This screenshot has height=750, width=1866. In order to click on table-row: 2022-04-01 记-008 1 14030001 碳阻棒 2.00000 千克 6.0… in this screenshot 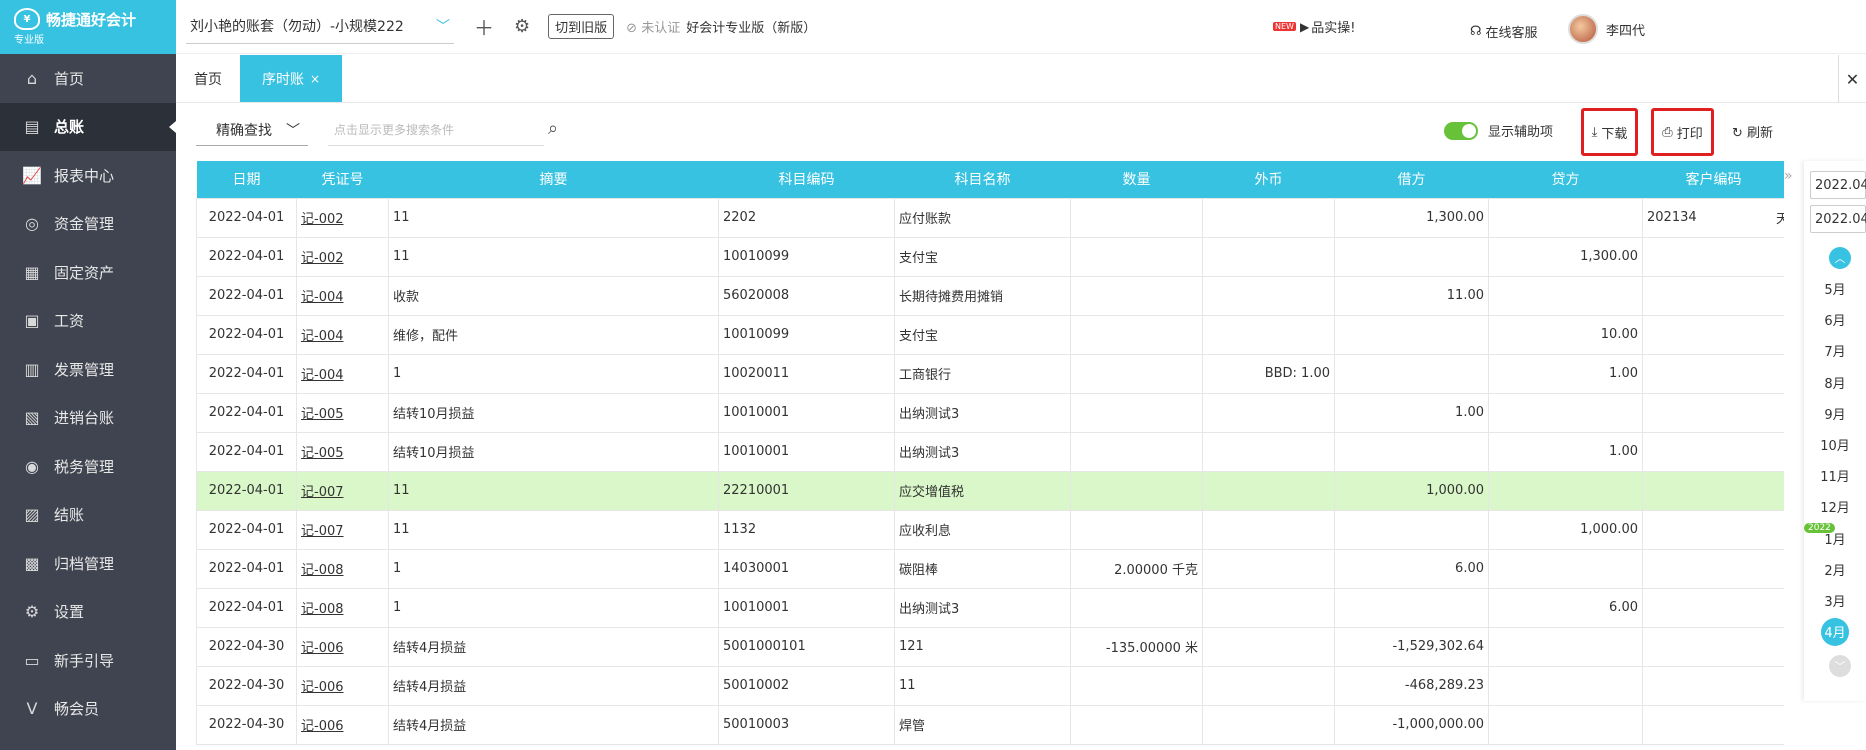, I will do `click(990, 568)`.